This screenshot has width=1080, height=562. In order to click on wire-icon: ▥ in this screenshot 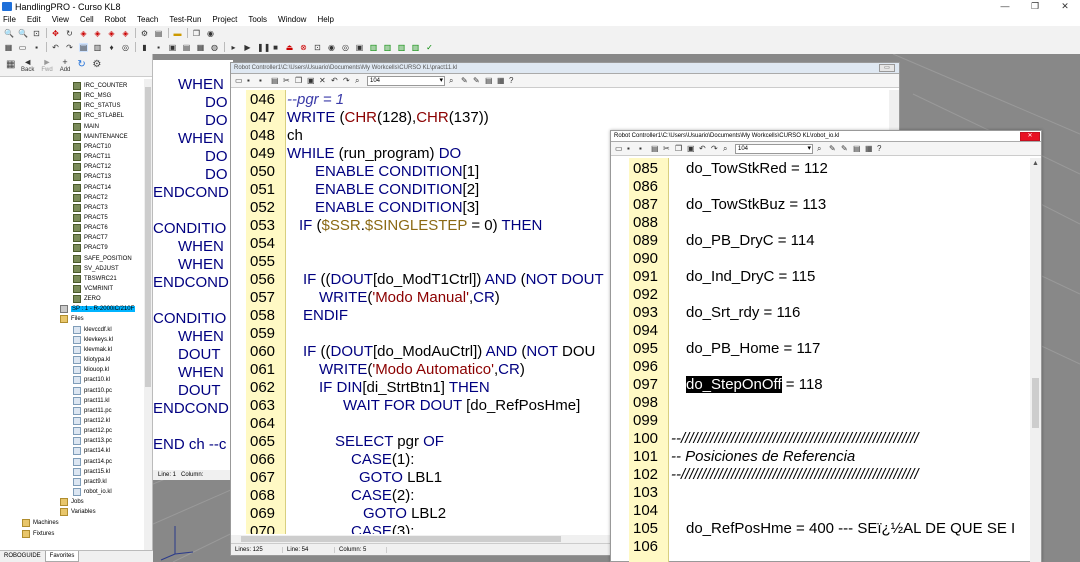, I will do `click(415, 47)`.